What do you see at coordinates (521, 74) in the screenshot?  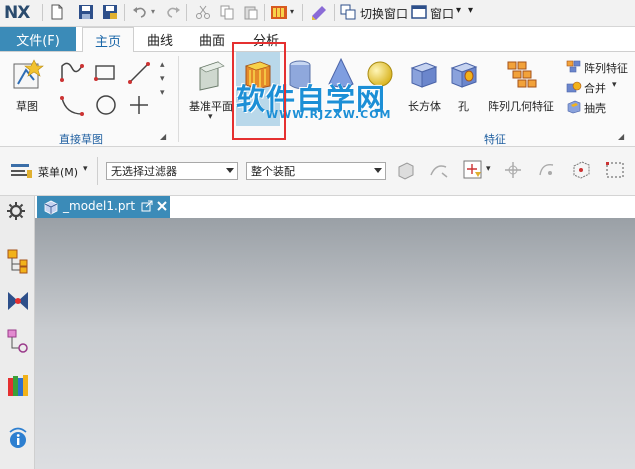 I see `pattern-geometry-icon` at bounding box center [521, 74].